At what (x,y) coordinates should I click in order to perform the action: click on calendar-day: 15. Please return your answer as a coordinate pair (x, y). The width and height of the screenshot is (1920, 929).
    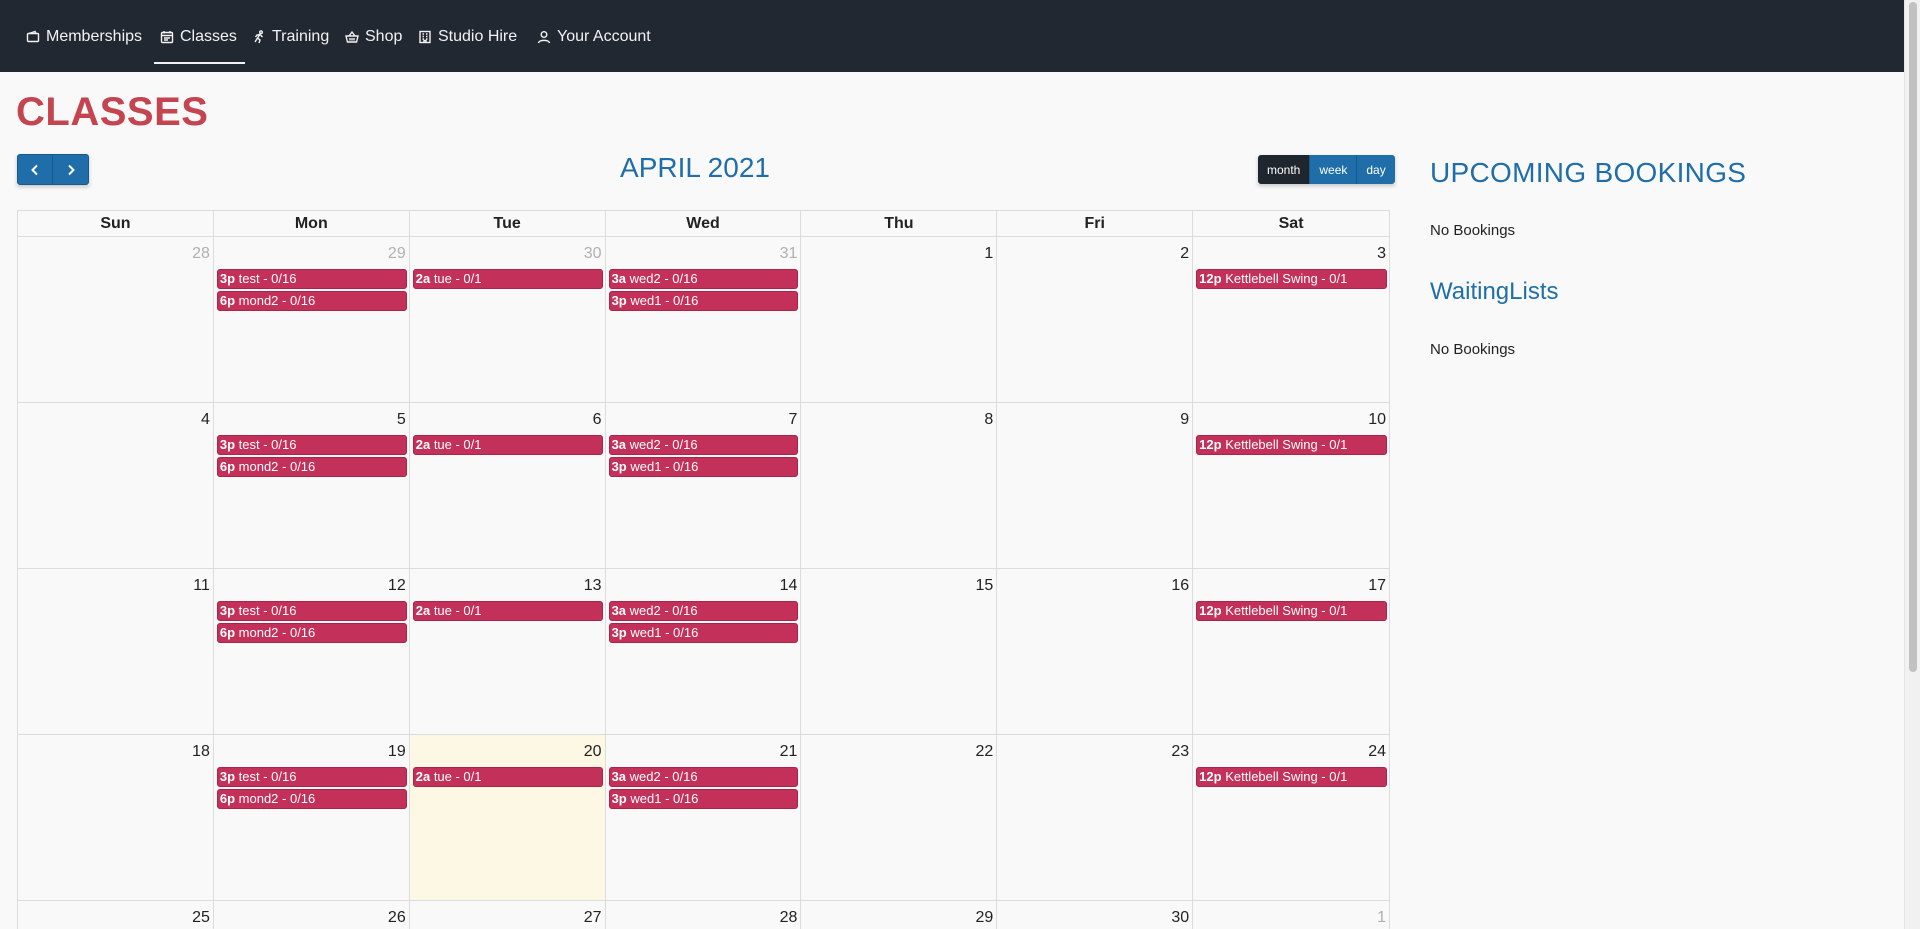
    Looking at the image, I should click on (899, 651).